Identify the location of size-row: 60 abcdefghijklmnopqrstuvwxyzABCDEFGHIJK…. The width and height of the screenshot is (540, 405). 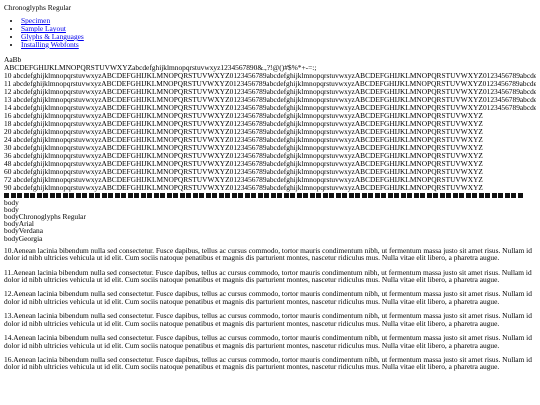
(270, 172).